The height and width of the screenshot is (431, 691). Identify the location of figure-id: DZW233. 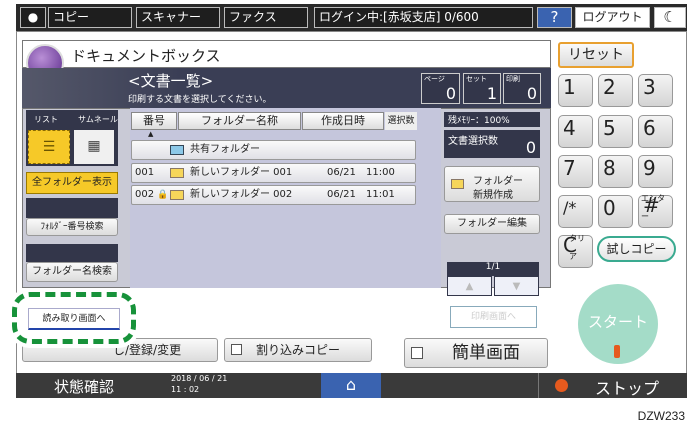
(661, 416).